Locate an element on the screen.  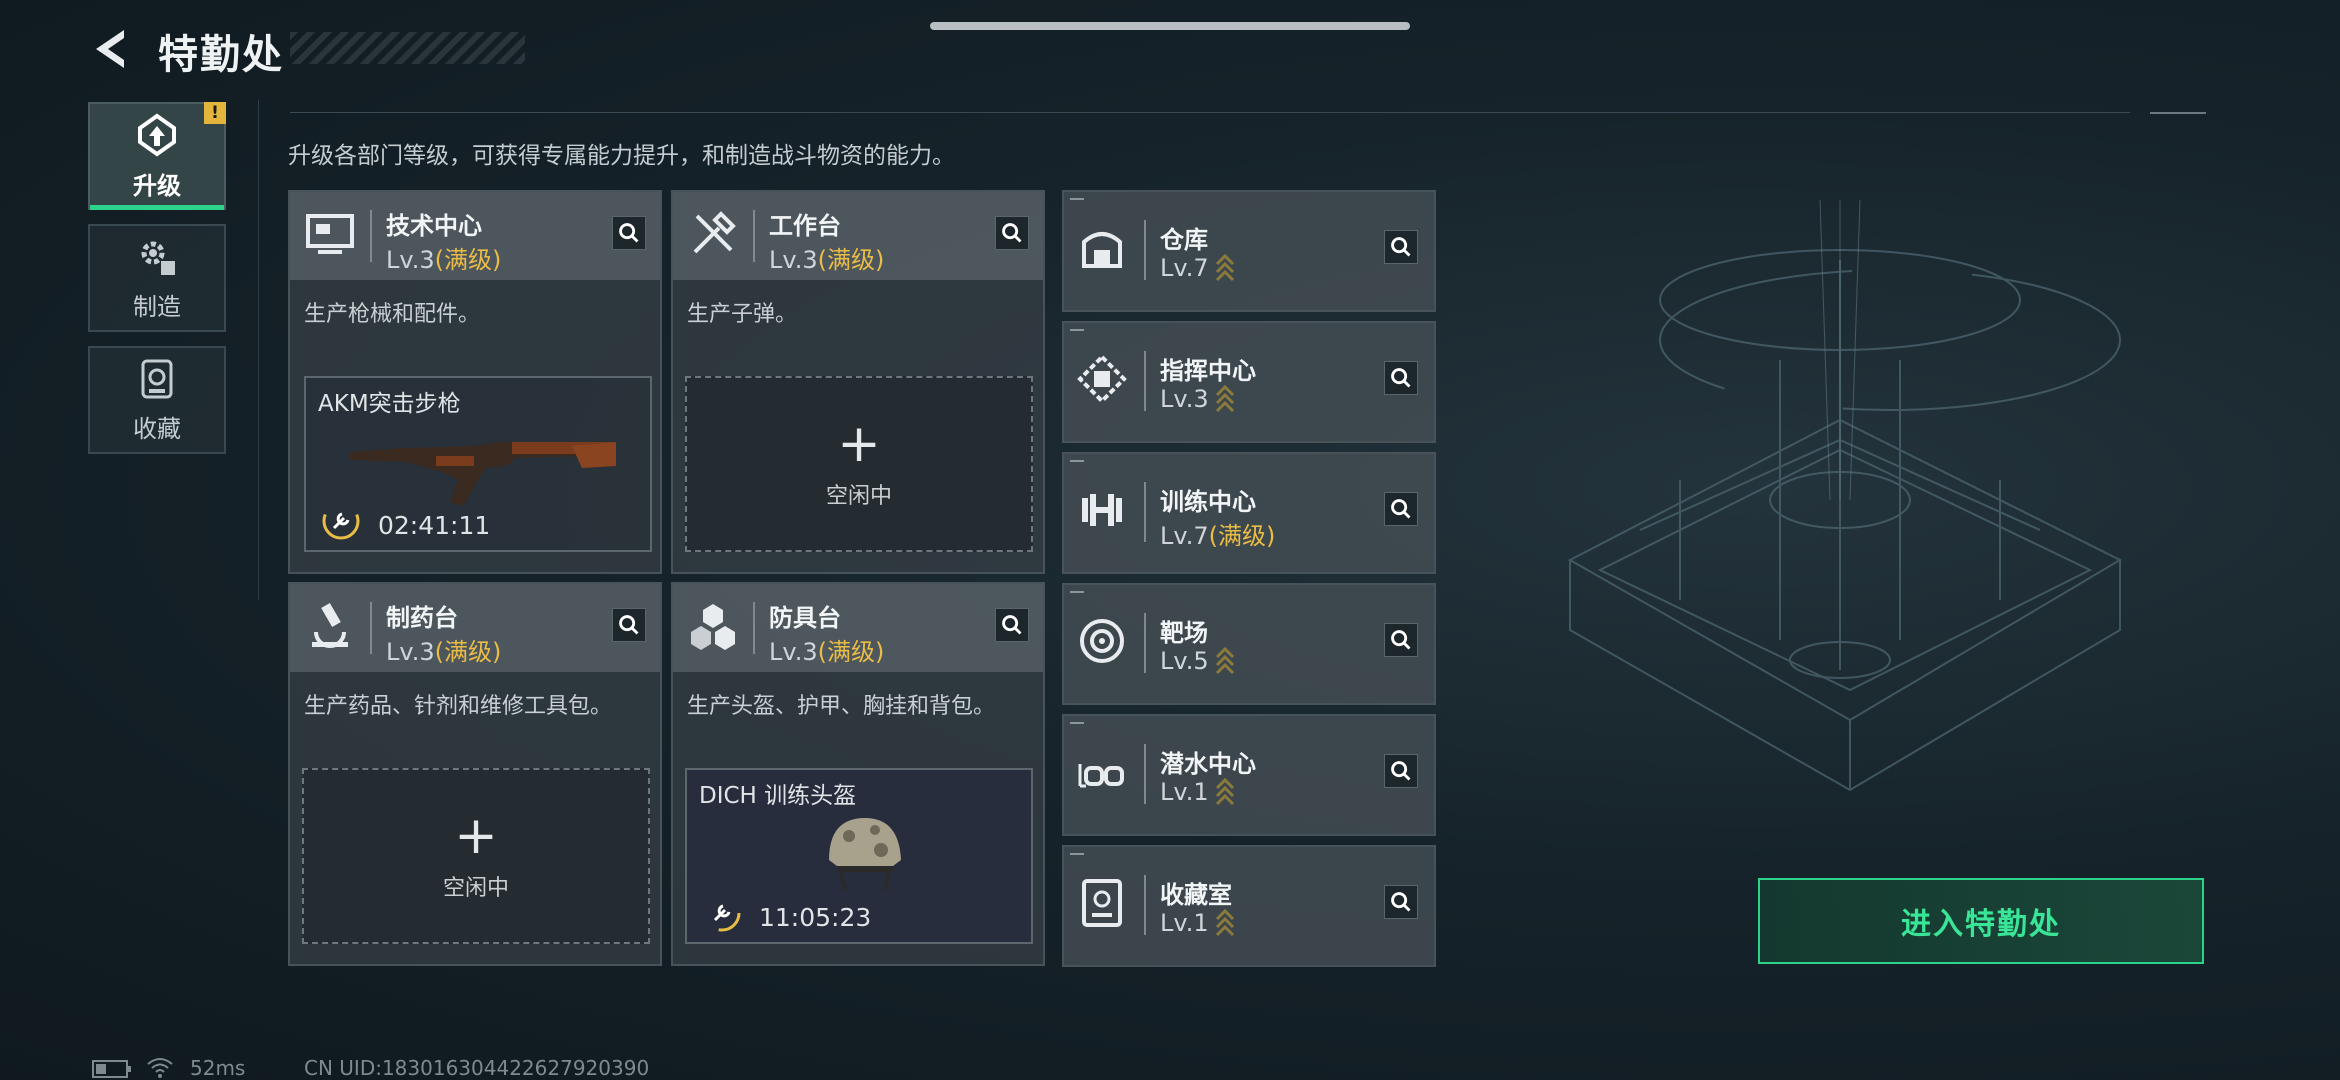
department-name: 仓库 is located at coordinates (1184, 240).